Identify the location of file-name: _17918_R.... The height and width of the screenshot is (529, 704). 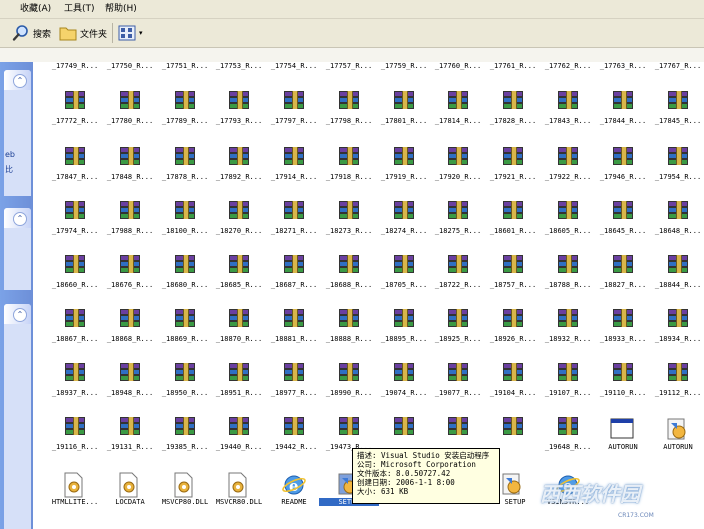
(349, 177).